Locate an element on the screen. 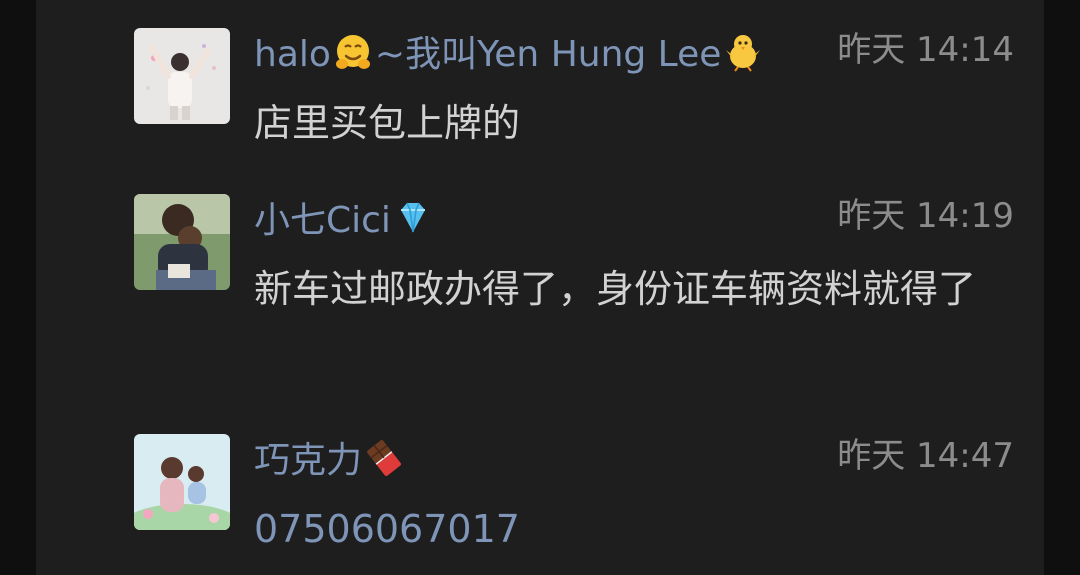 The width and height of the screenshot is (1080, 575). comment-text: 新车过邮政办得了，身份证车辆资料就得了 is located at coordinates (615, 289).